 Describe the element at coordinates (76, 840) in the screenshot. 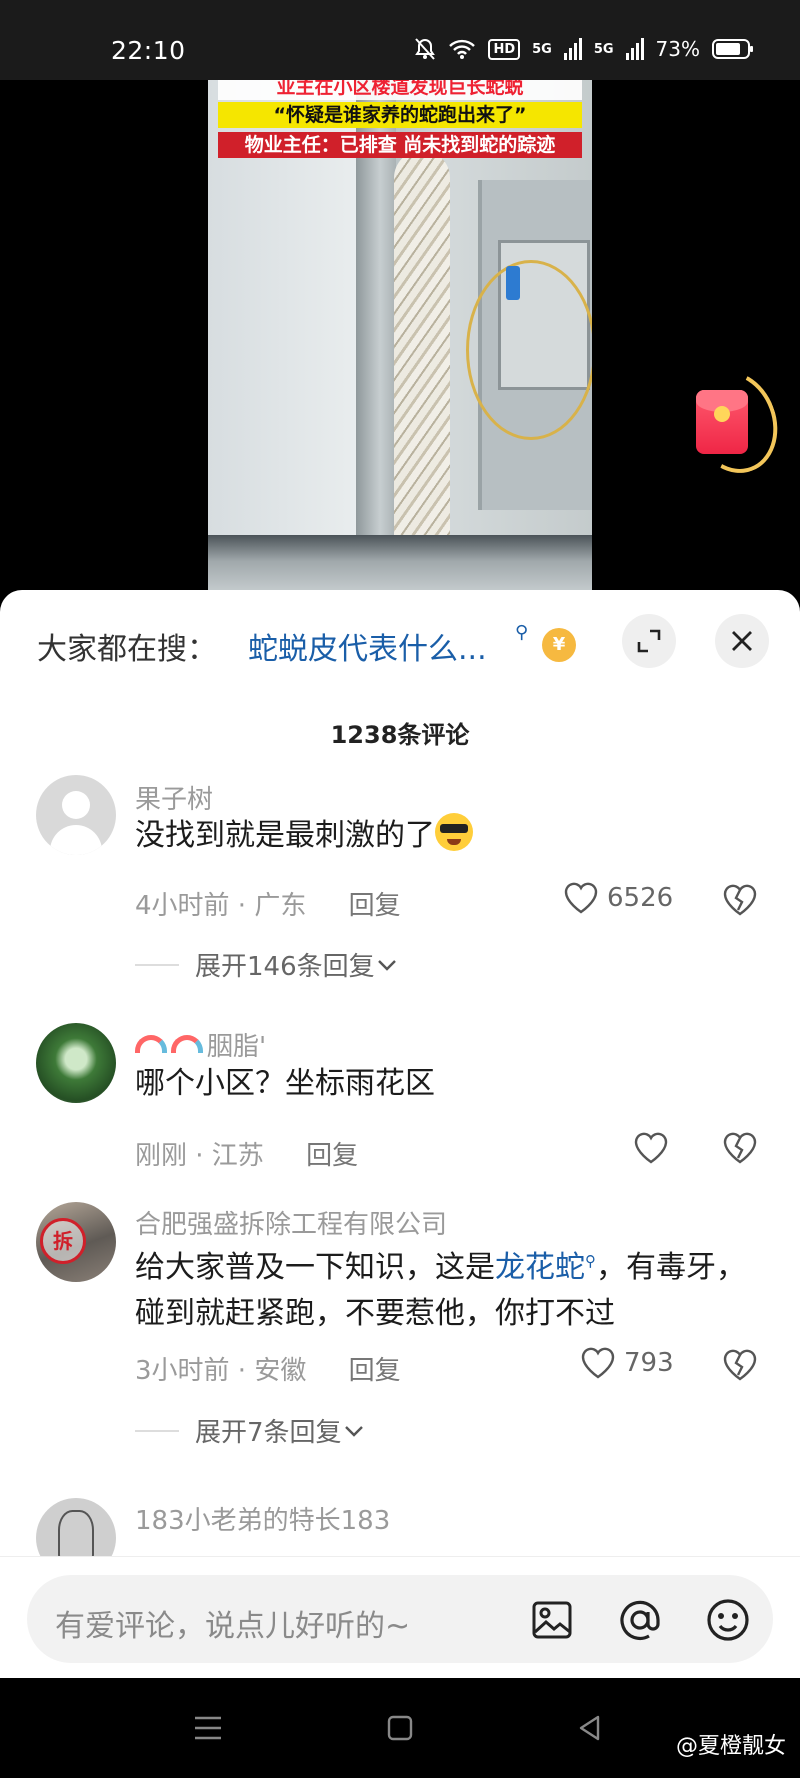

I see `avatar-body` at that location.